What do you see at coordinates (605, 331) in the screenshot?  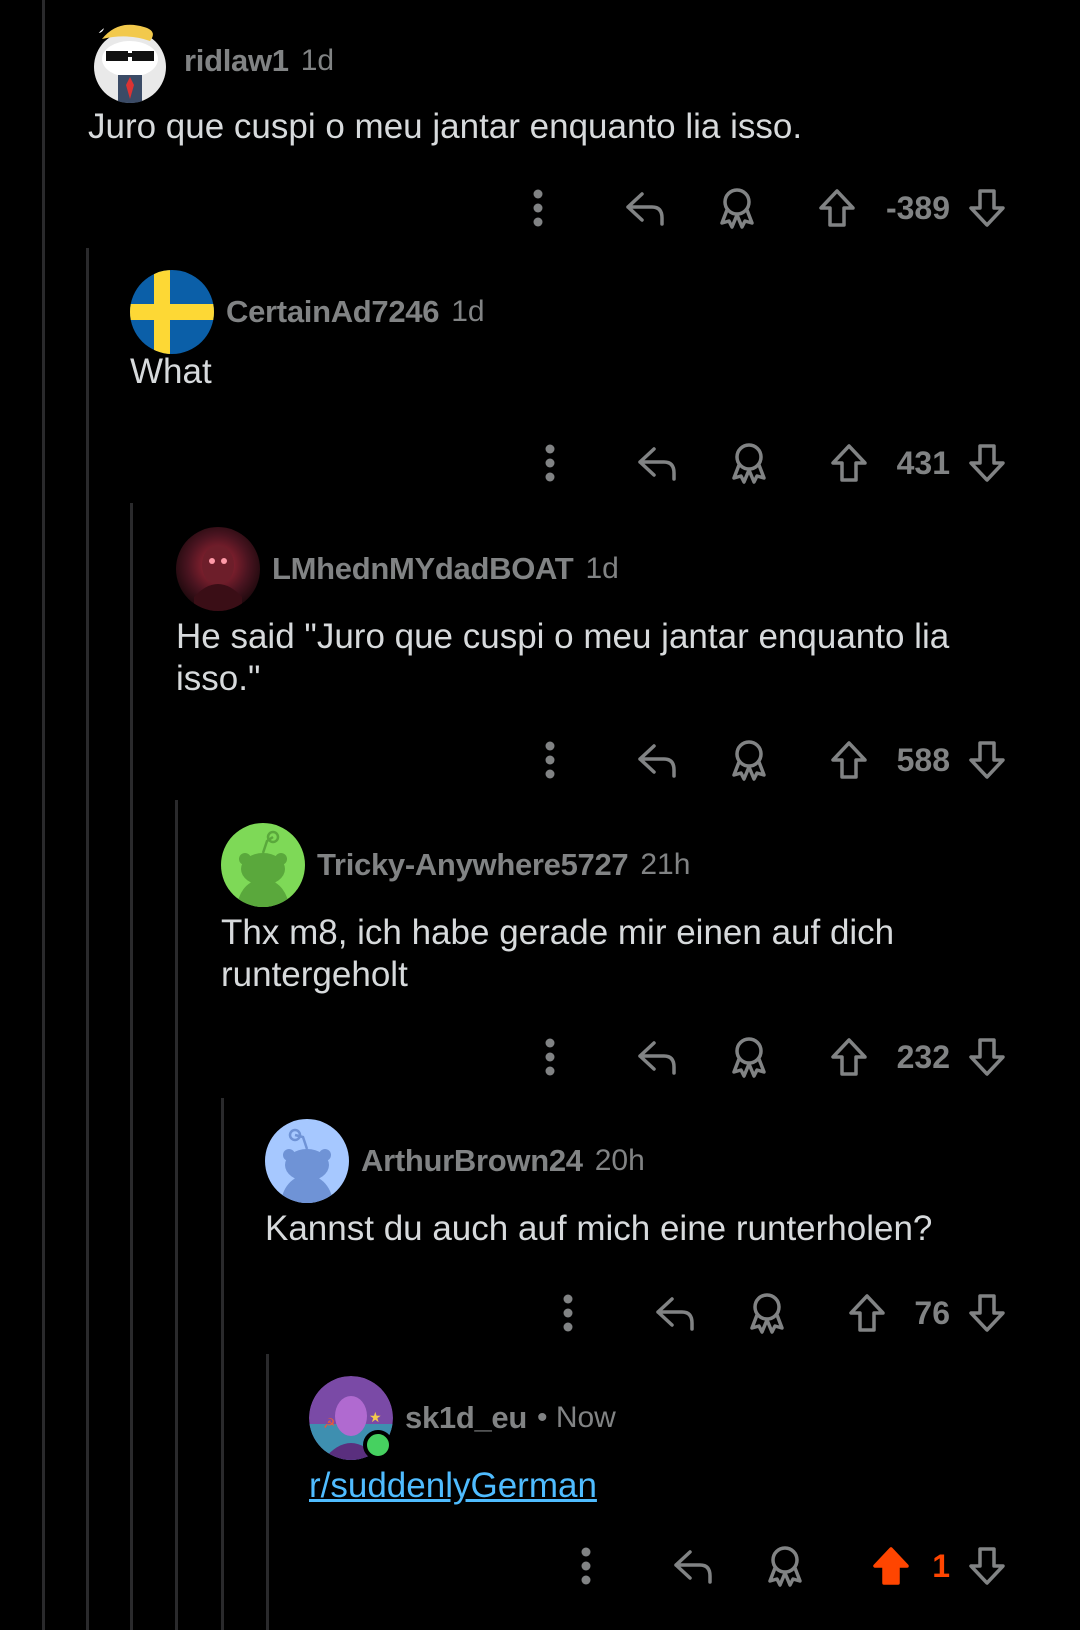 I see `comment: CertainAd7246 1d What` at bounding box center [605, 331].